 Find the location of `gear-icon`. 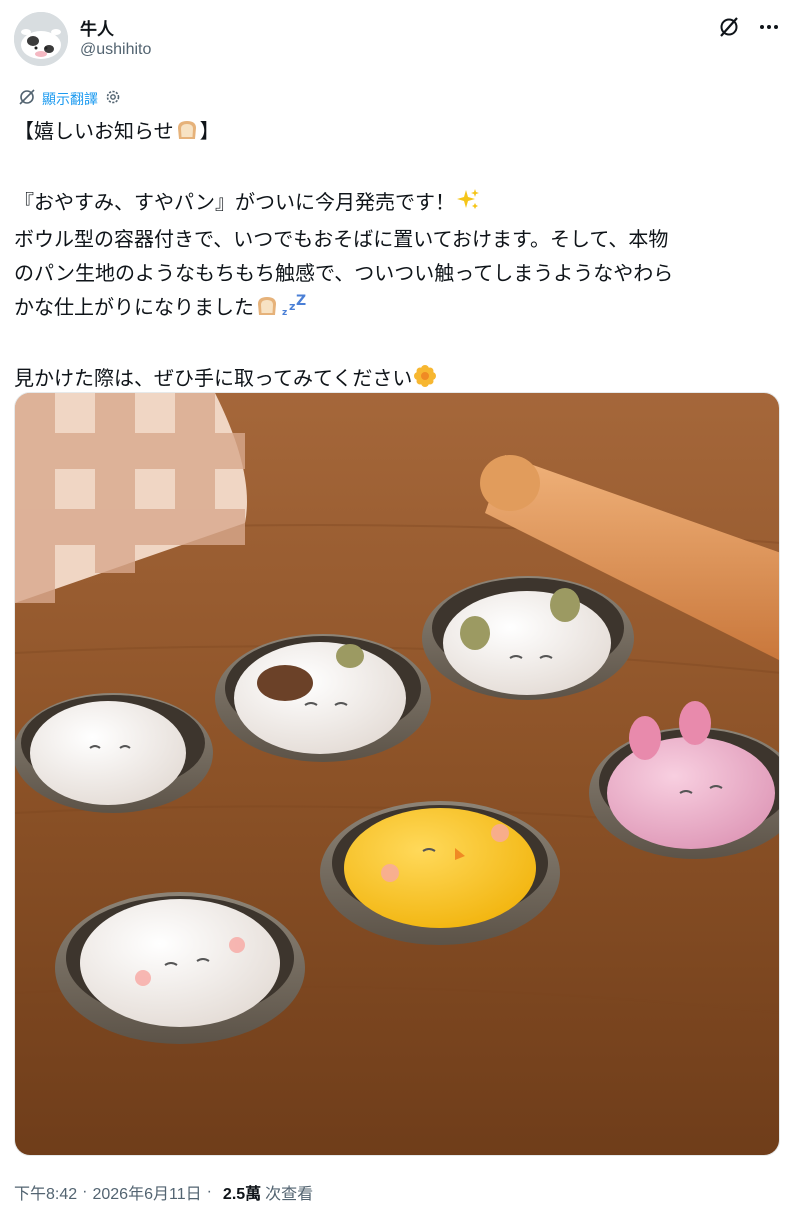

gear-icon is located at coordinates (113, 99).